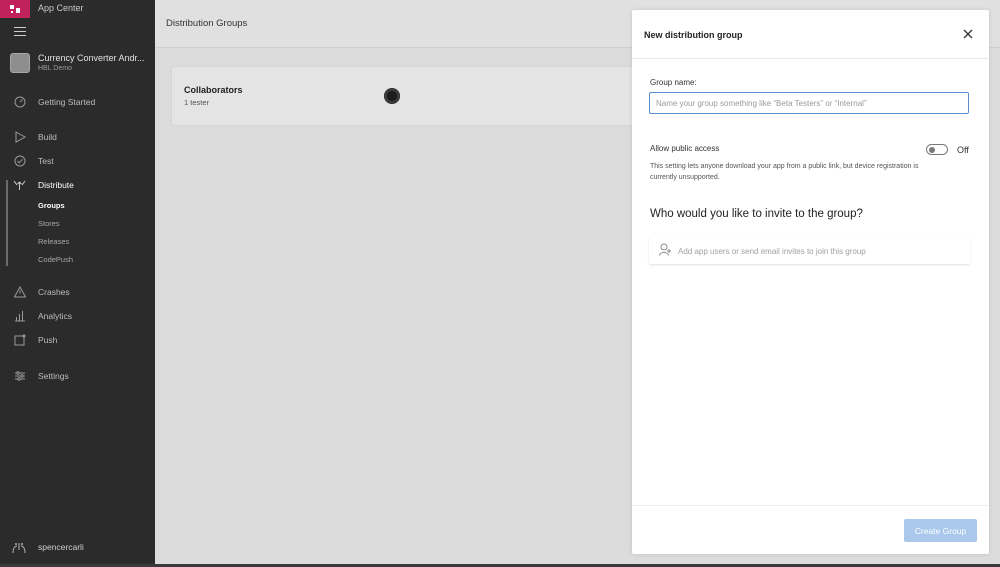 Image resolution: width=1000 pixels, height=567 pixels. I want to click on app-center-logo-icon, so click(15, 9).